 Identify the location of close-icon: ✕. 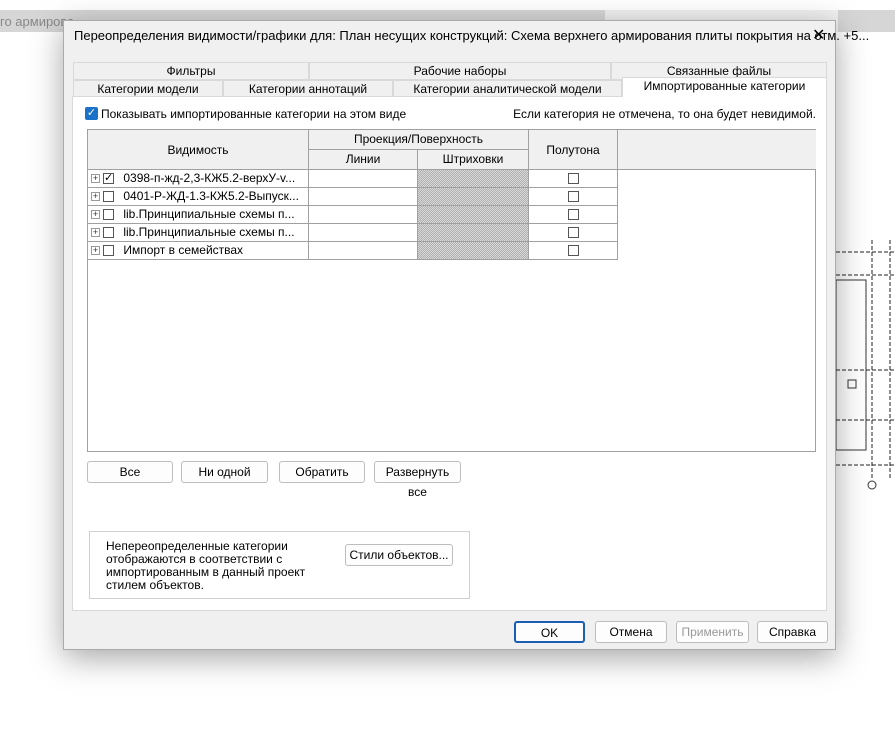
(818, 35).